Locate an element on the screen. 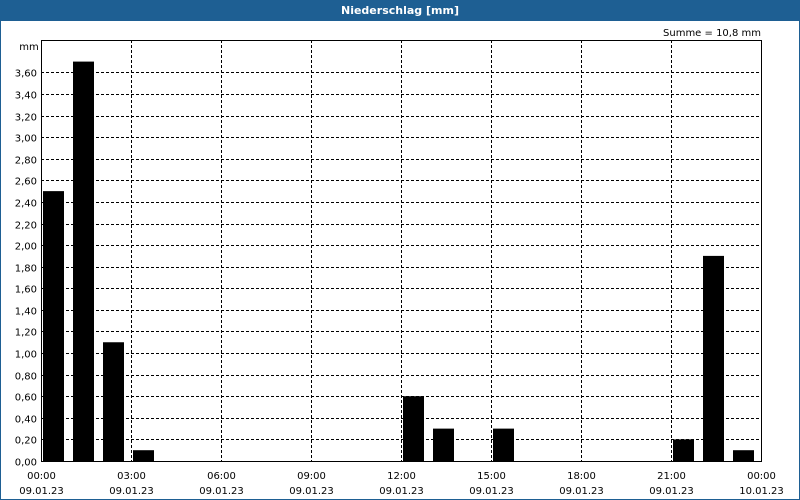  x-tick-time-label: 06:00 is located at coordinates (221, 476).